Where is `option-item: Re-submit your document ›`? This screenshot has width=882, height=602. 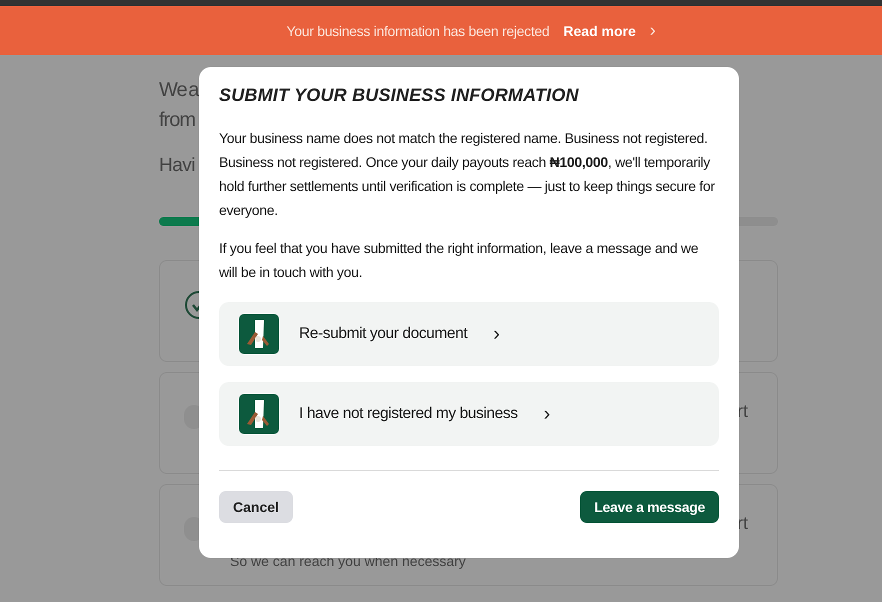
option-item: Re-submit your document › is located at coordinates (469, 334).